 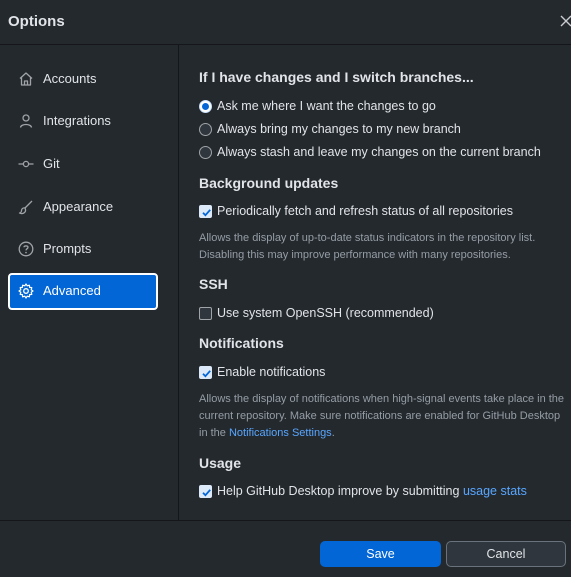 What do you see at coordinates (26, 291) in the screenshot?
I see `gear-icon` at bounding box center [26, 291].